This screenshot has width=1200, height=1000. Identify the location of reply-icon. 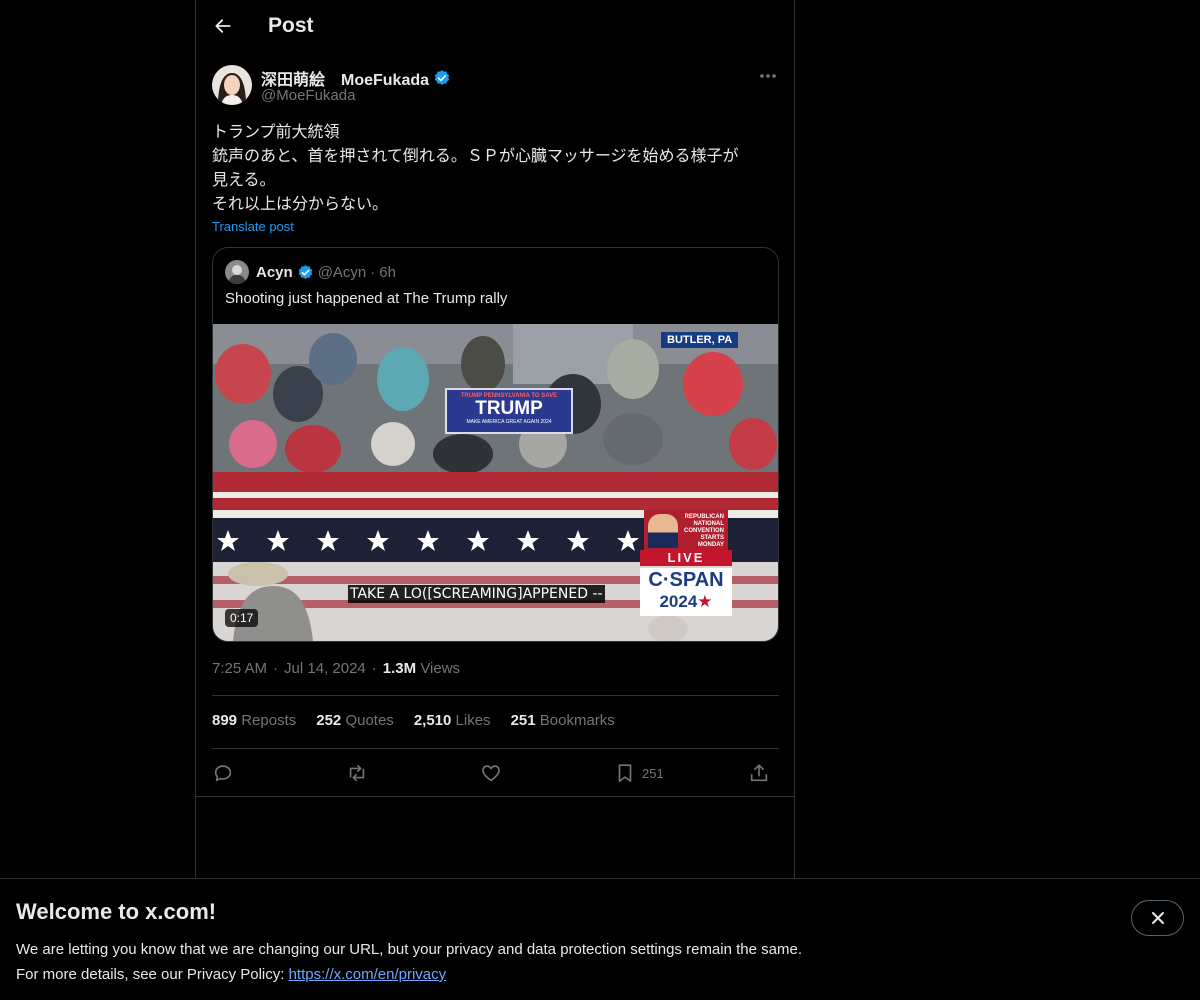
(223, 773).